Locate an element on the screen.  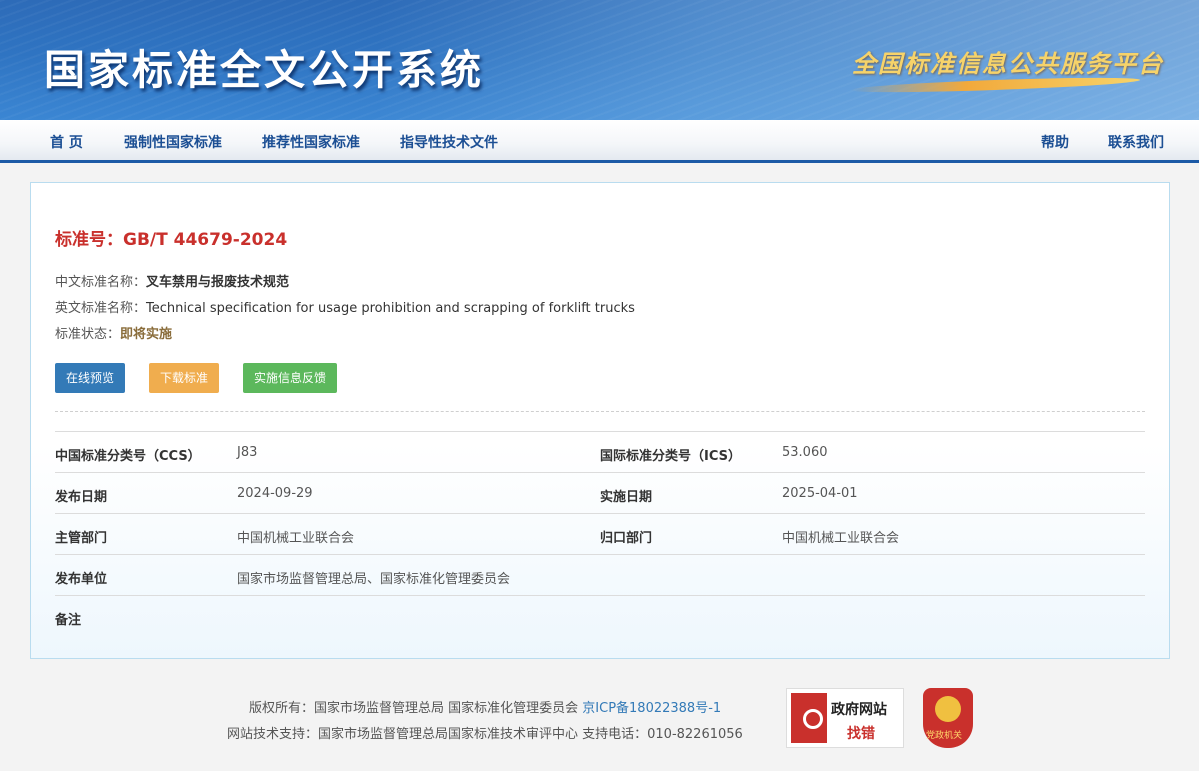
gov-badge-subtitle: 找错 is located at coordinates (861, 734).